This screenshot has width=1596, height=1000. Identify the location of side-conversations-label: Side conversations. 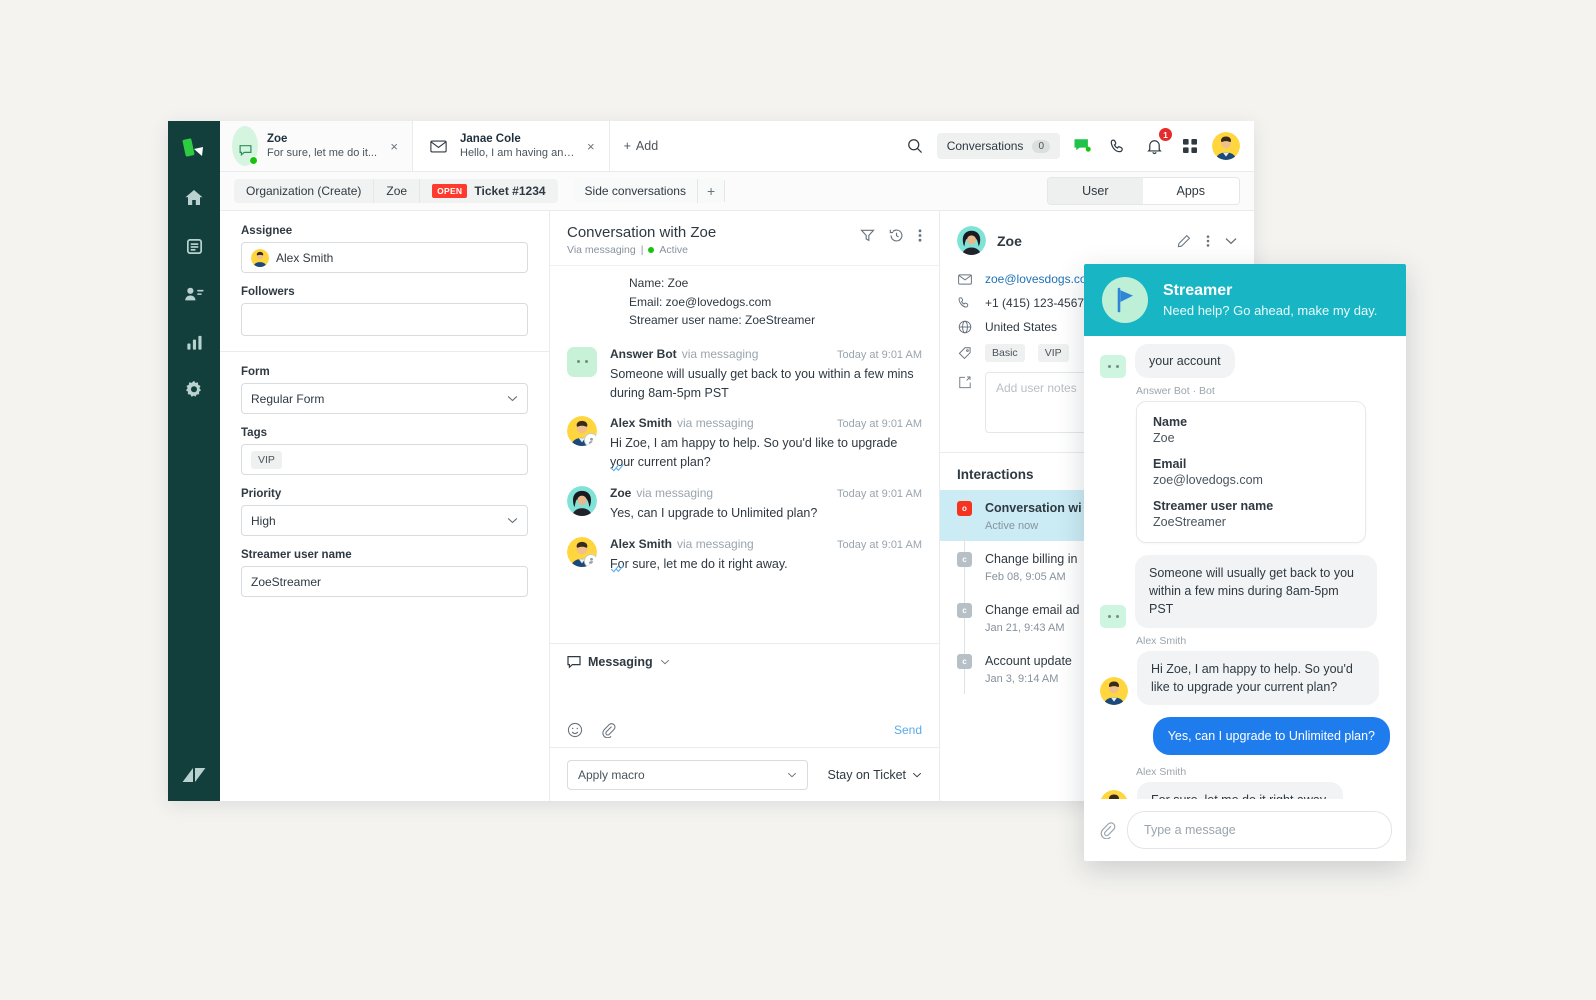
(636, 191).